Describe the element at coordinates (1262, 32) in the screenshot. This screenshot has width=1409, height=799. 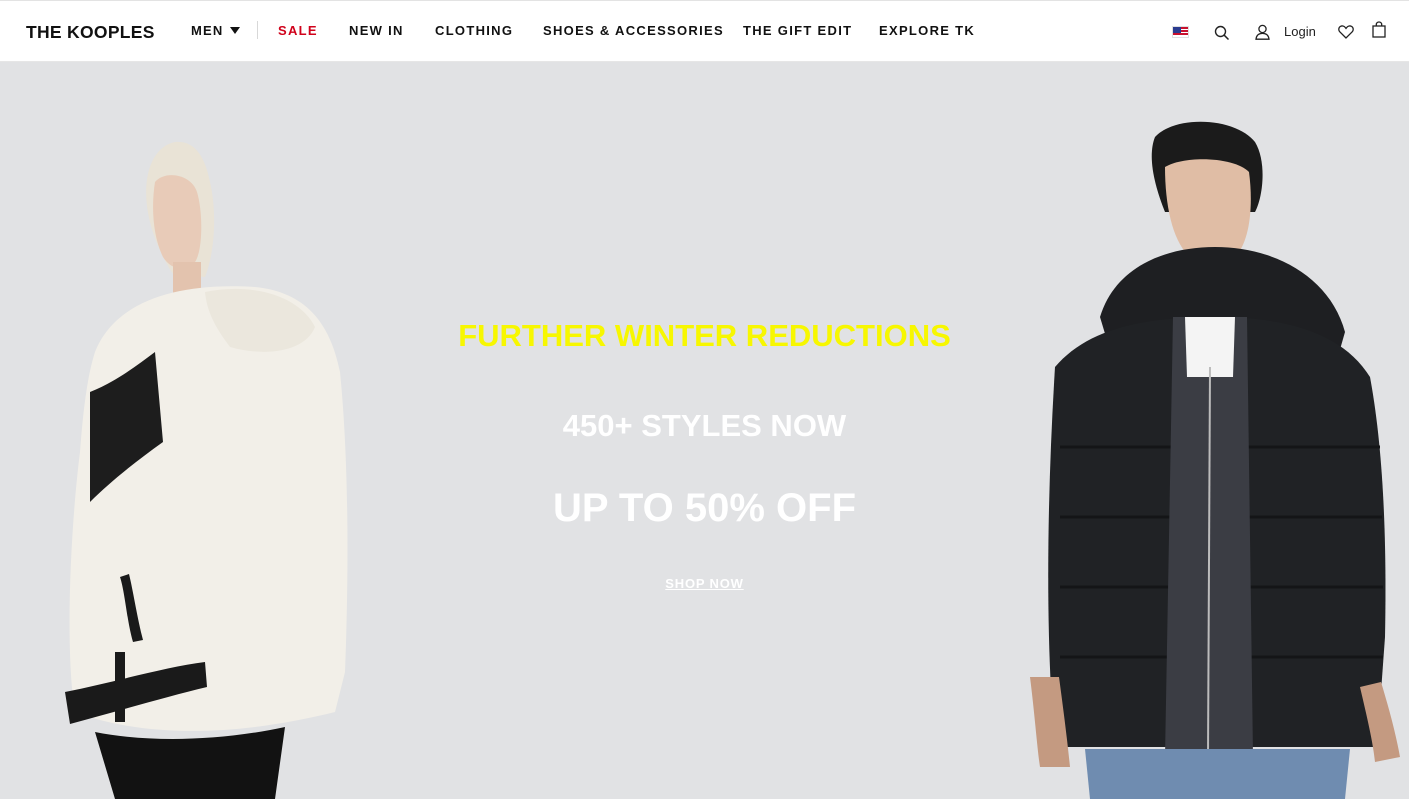
I see `user-icon` at that location.